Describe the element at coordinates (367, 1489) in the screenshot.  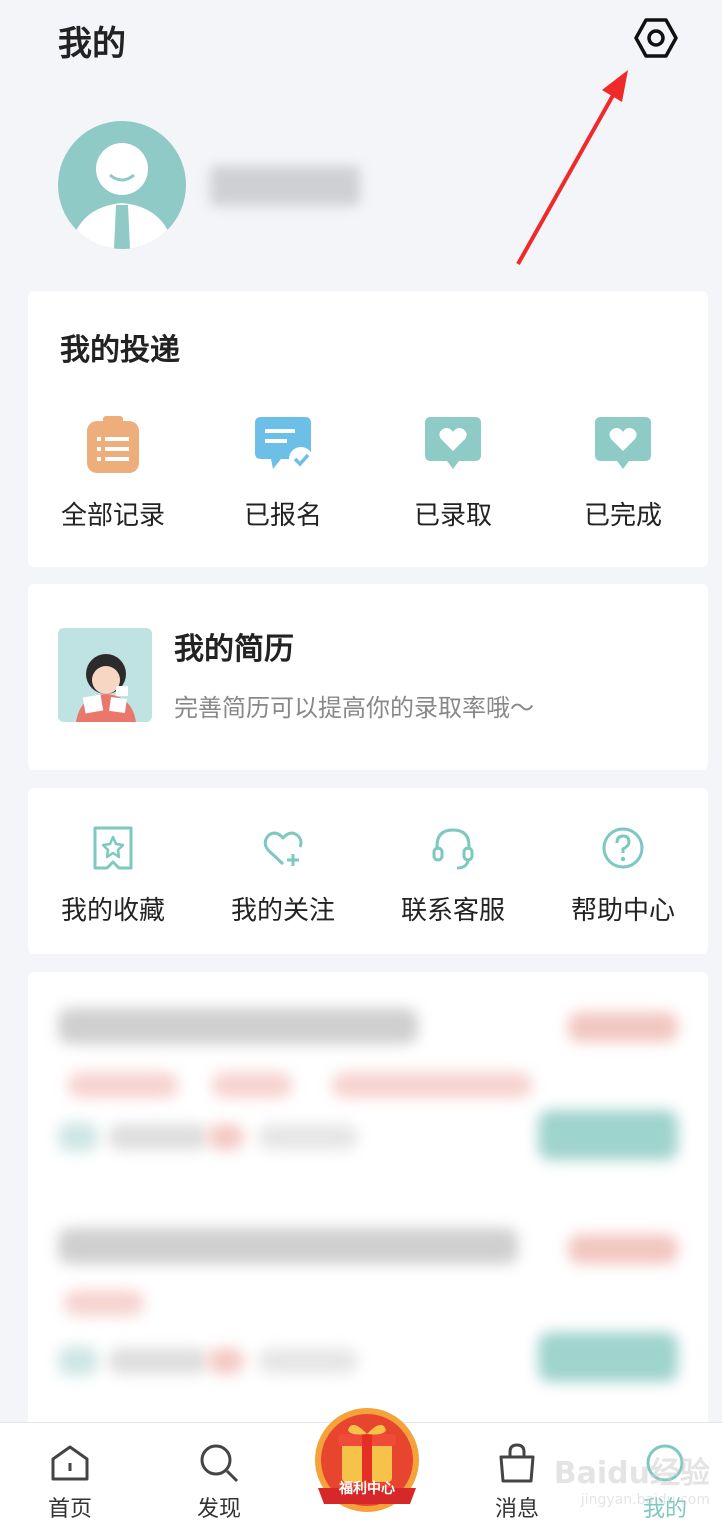
I see `welfare-center-label: 福利中心` at that location.